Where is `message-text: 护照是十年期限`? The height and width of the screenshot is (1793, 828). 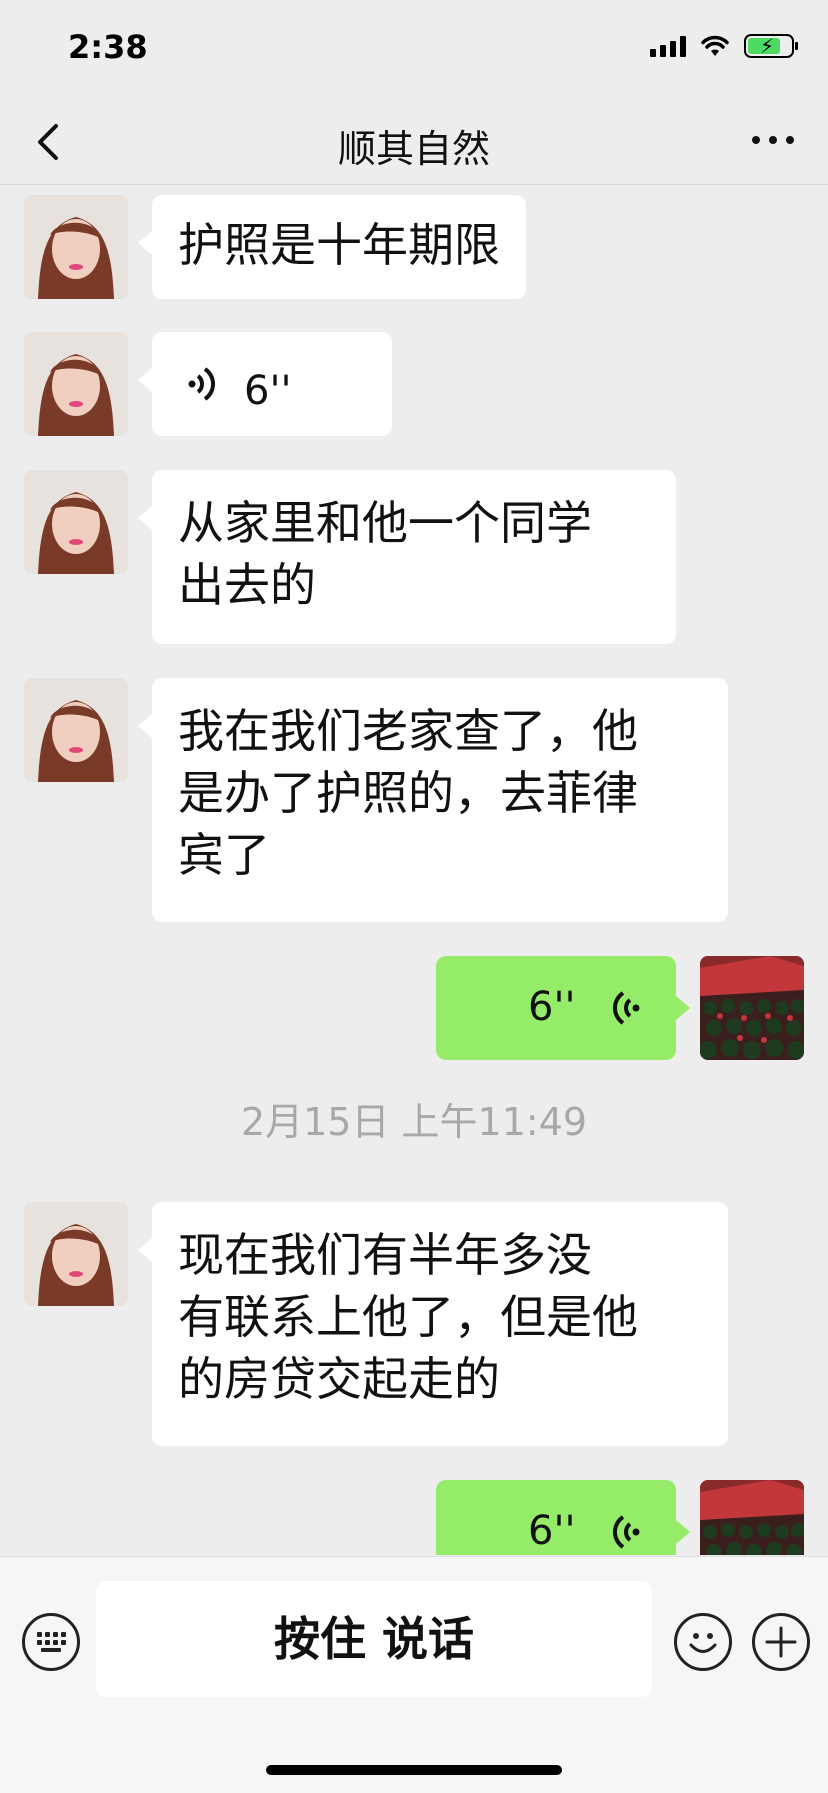 message-text: 护照是十年期限 is located at coordinates (339, 245).